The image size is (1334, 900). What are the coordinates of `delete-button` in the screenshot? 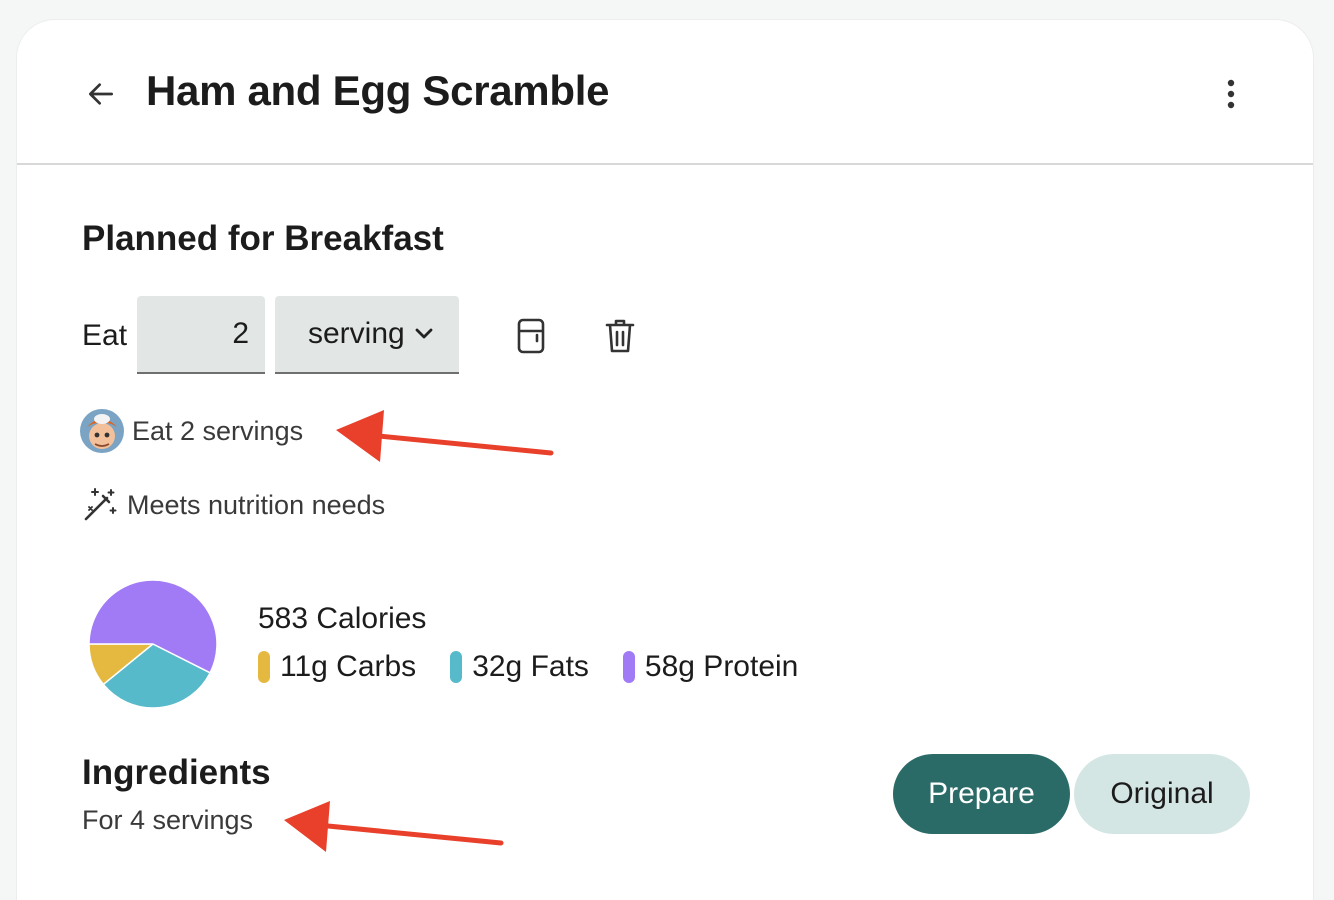 It's located at (620, 336).